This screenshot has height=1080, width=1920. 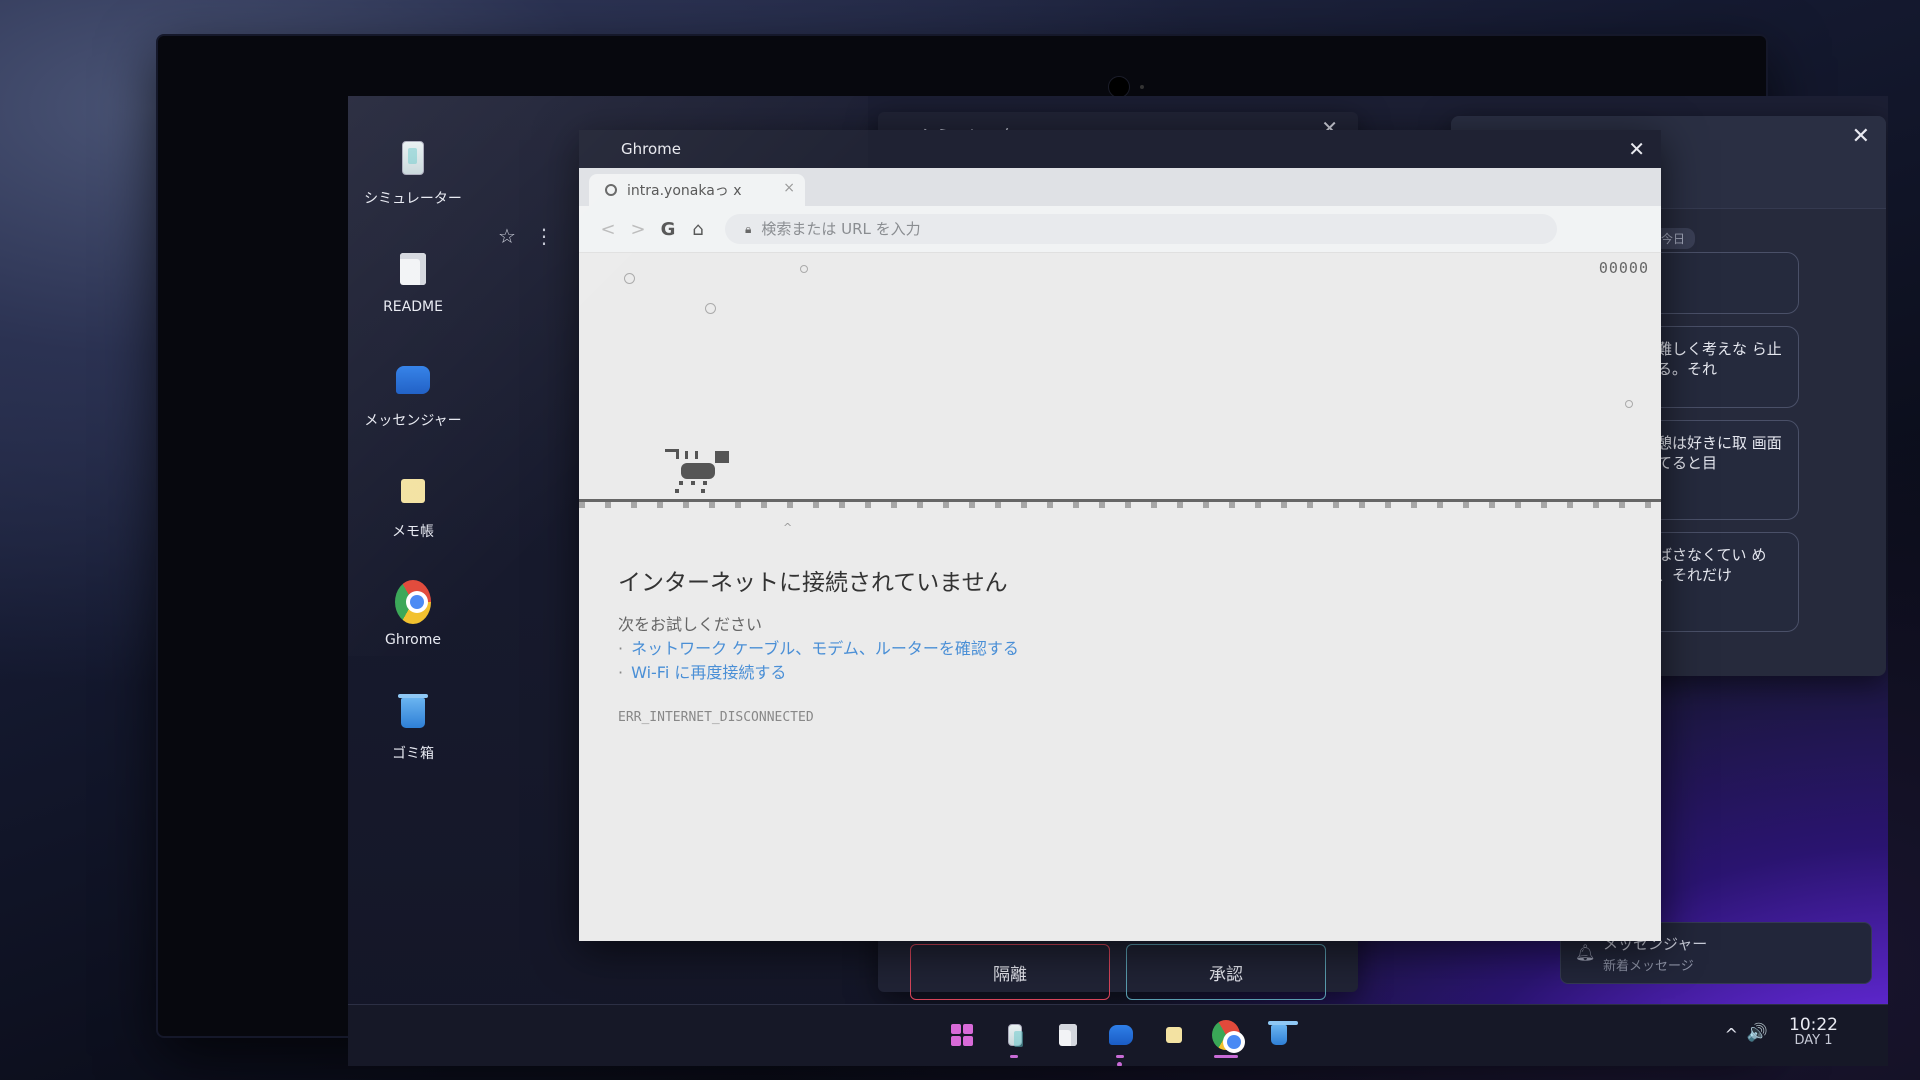 I want to click on browser-close-button: ✕, so click(x=1636, y=149).